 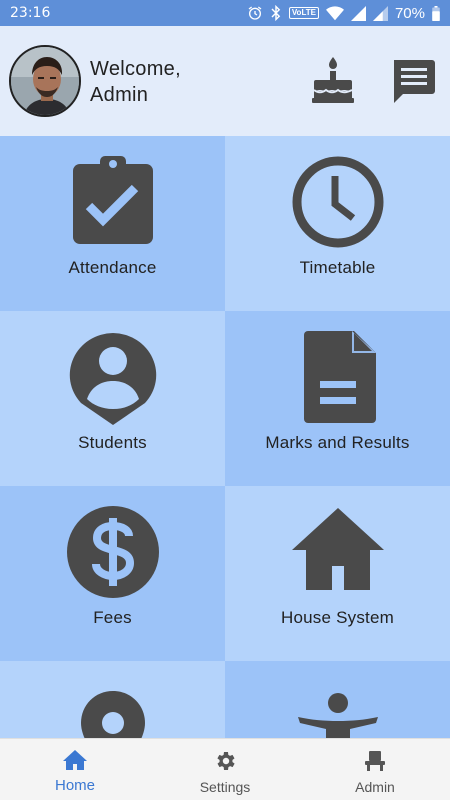 I want to click on bluetooth-icon, so click(x=276, y=13).